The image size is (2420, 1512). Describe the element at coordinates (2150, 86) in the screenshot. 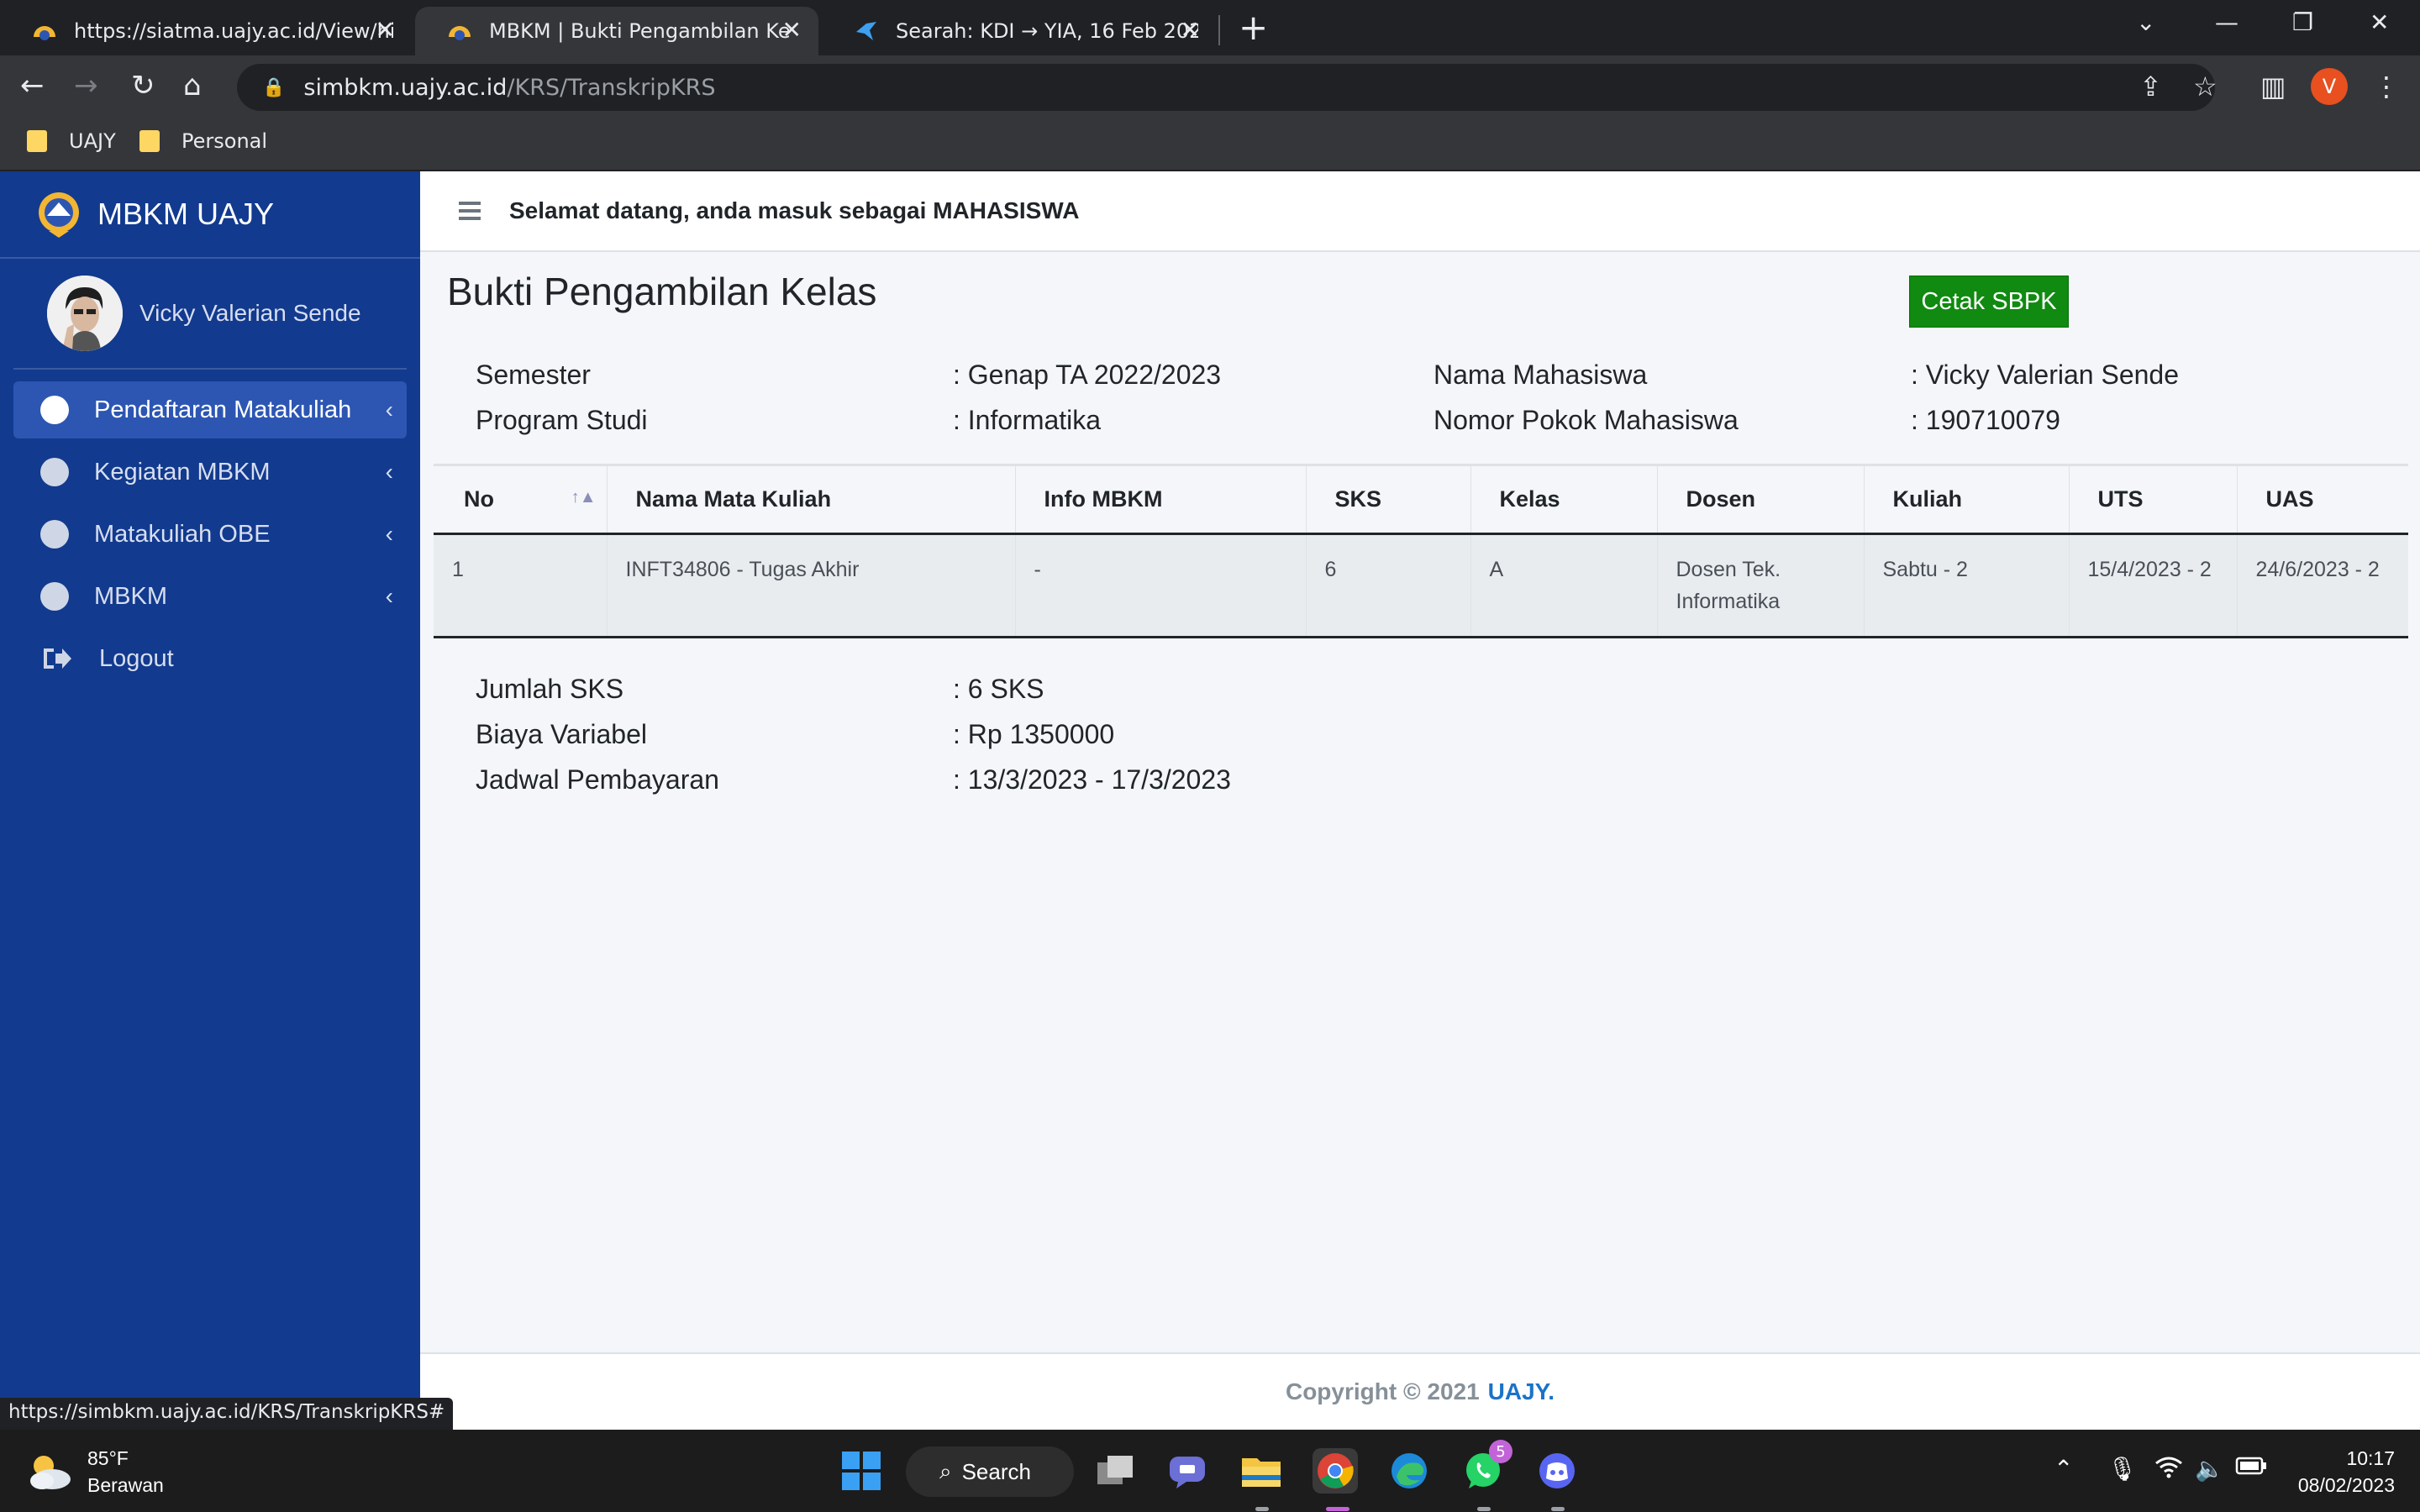

I see `share-icon: ⇪` at that location.